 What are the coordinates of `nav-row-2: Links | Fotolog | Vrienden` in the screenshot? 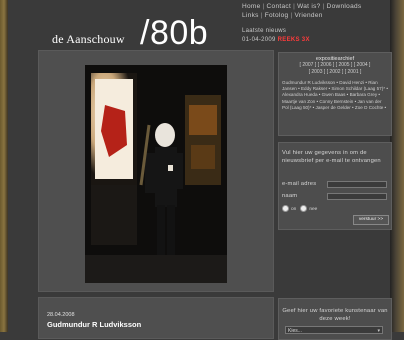 It's located at (301, 15).